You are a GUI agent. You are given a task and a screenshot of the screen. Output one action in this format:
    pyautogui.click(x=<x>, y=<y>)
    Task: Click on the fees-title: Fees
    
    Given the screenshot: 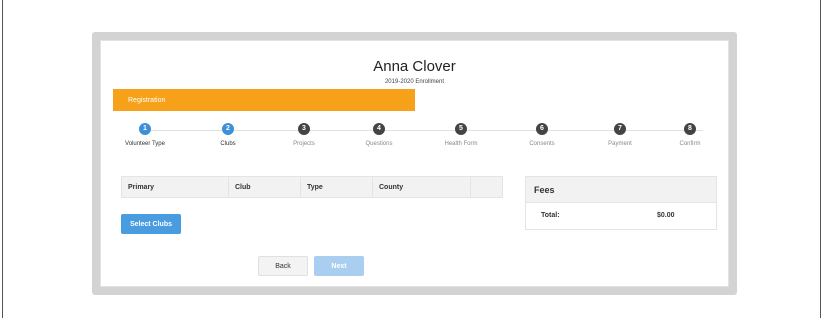 What is the action you would take?
    pyautogui.click(x=621, y=190)
    